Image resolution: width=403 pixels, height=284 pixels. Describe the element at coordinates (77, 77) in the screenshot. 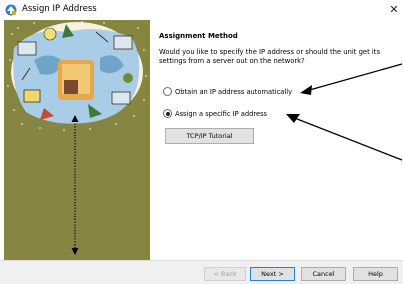

I see `network-collage-illustration` at that location.